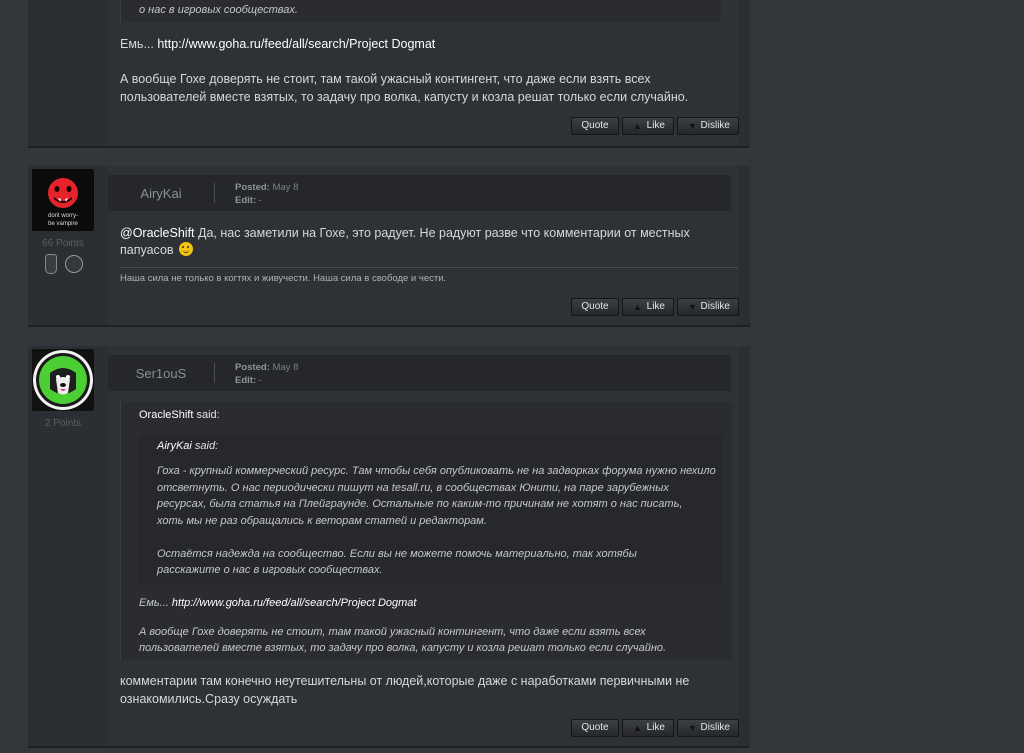  I want to click on user-points: 2 Points, so click(63, 423).